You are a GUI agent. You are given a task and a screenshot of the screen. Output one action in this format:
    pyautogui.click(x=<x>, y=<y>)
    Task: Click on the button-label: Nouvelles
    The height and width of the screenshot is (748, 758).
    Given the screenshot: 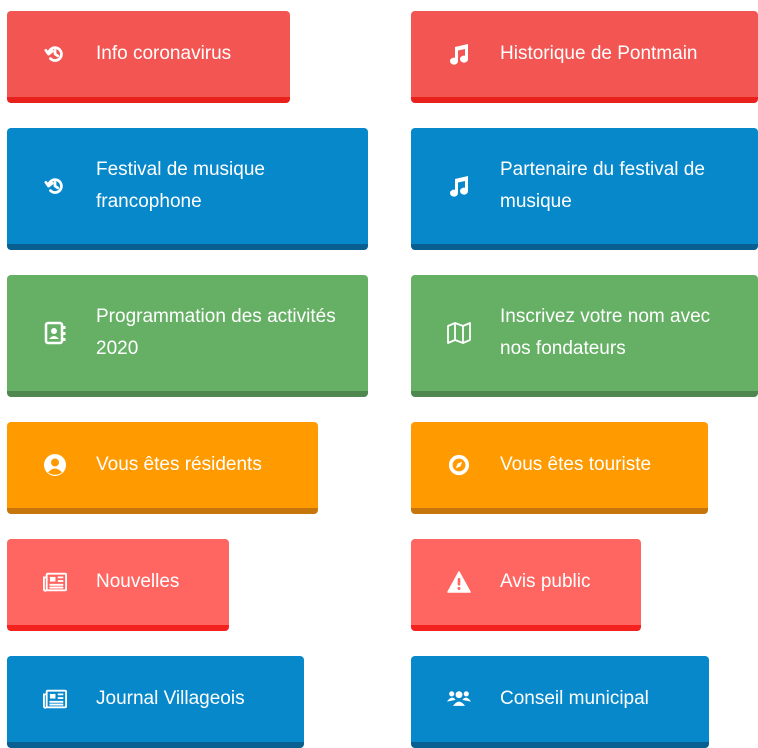 What is the action you would take?
    pyautogui.click(x=138, y=581)
    